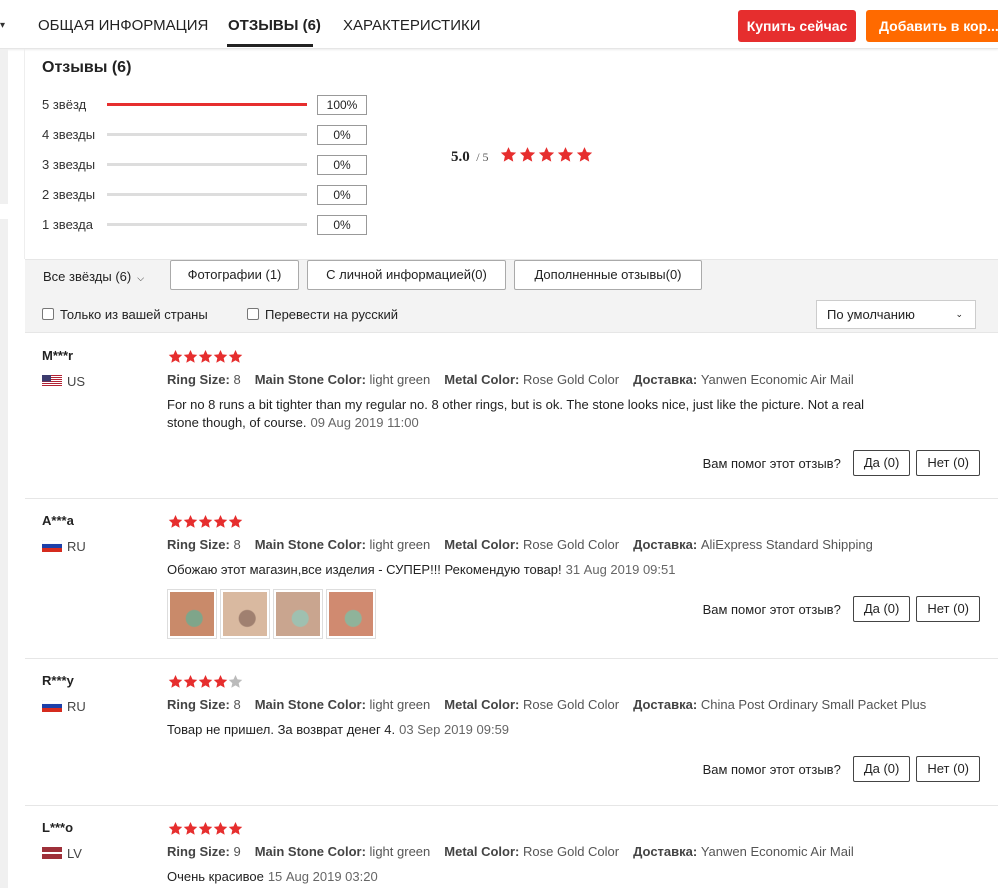  What do you see at coordinates (125, 314) in the screenshot?
I see `only-your-country-checkbox: Только из вашей страны` at bounding box center [125, 314].